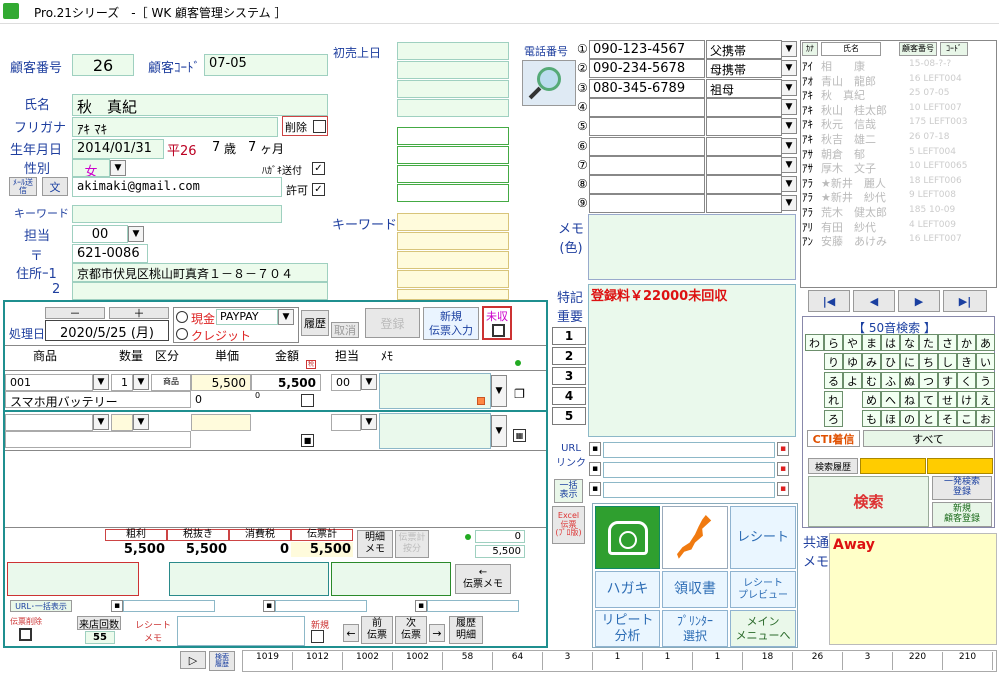 The height and width of the screenshot is (675, 999). I want to click on postcard-button: ハガキ, so click(627, 589).